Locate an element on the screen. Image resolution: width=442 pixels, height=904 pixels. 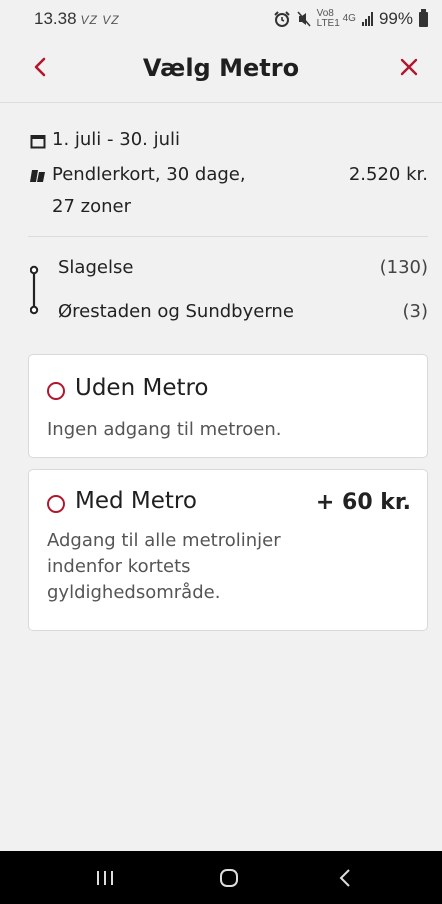
status-bar: 13.38 VZ VZ Vo8 LTE1 4G 99% is located at coordinates (221, 19).